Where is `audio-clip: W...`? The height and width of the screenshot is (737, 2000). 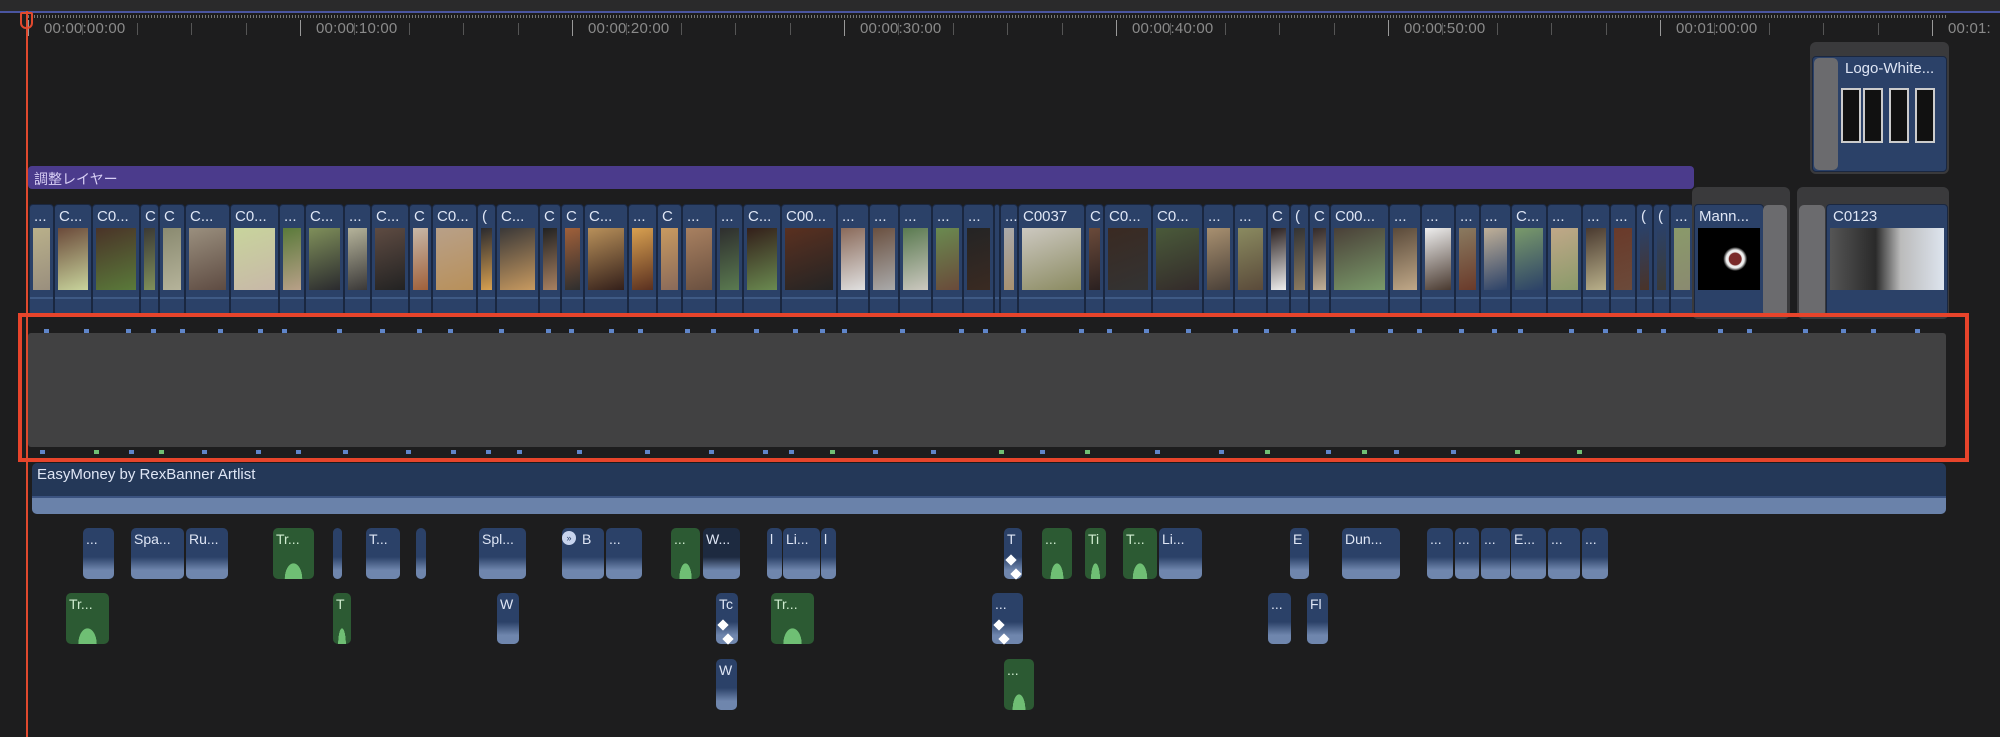
audio-clip: W... is located at coordinates (721, 553).